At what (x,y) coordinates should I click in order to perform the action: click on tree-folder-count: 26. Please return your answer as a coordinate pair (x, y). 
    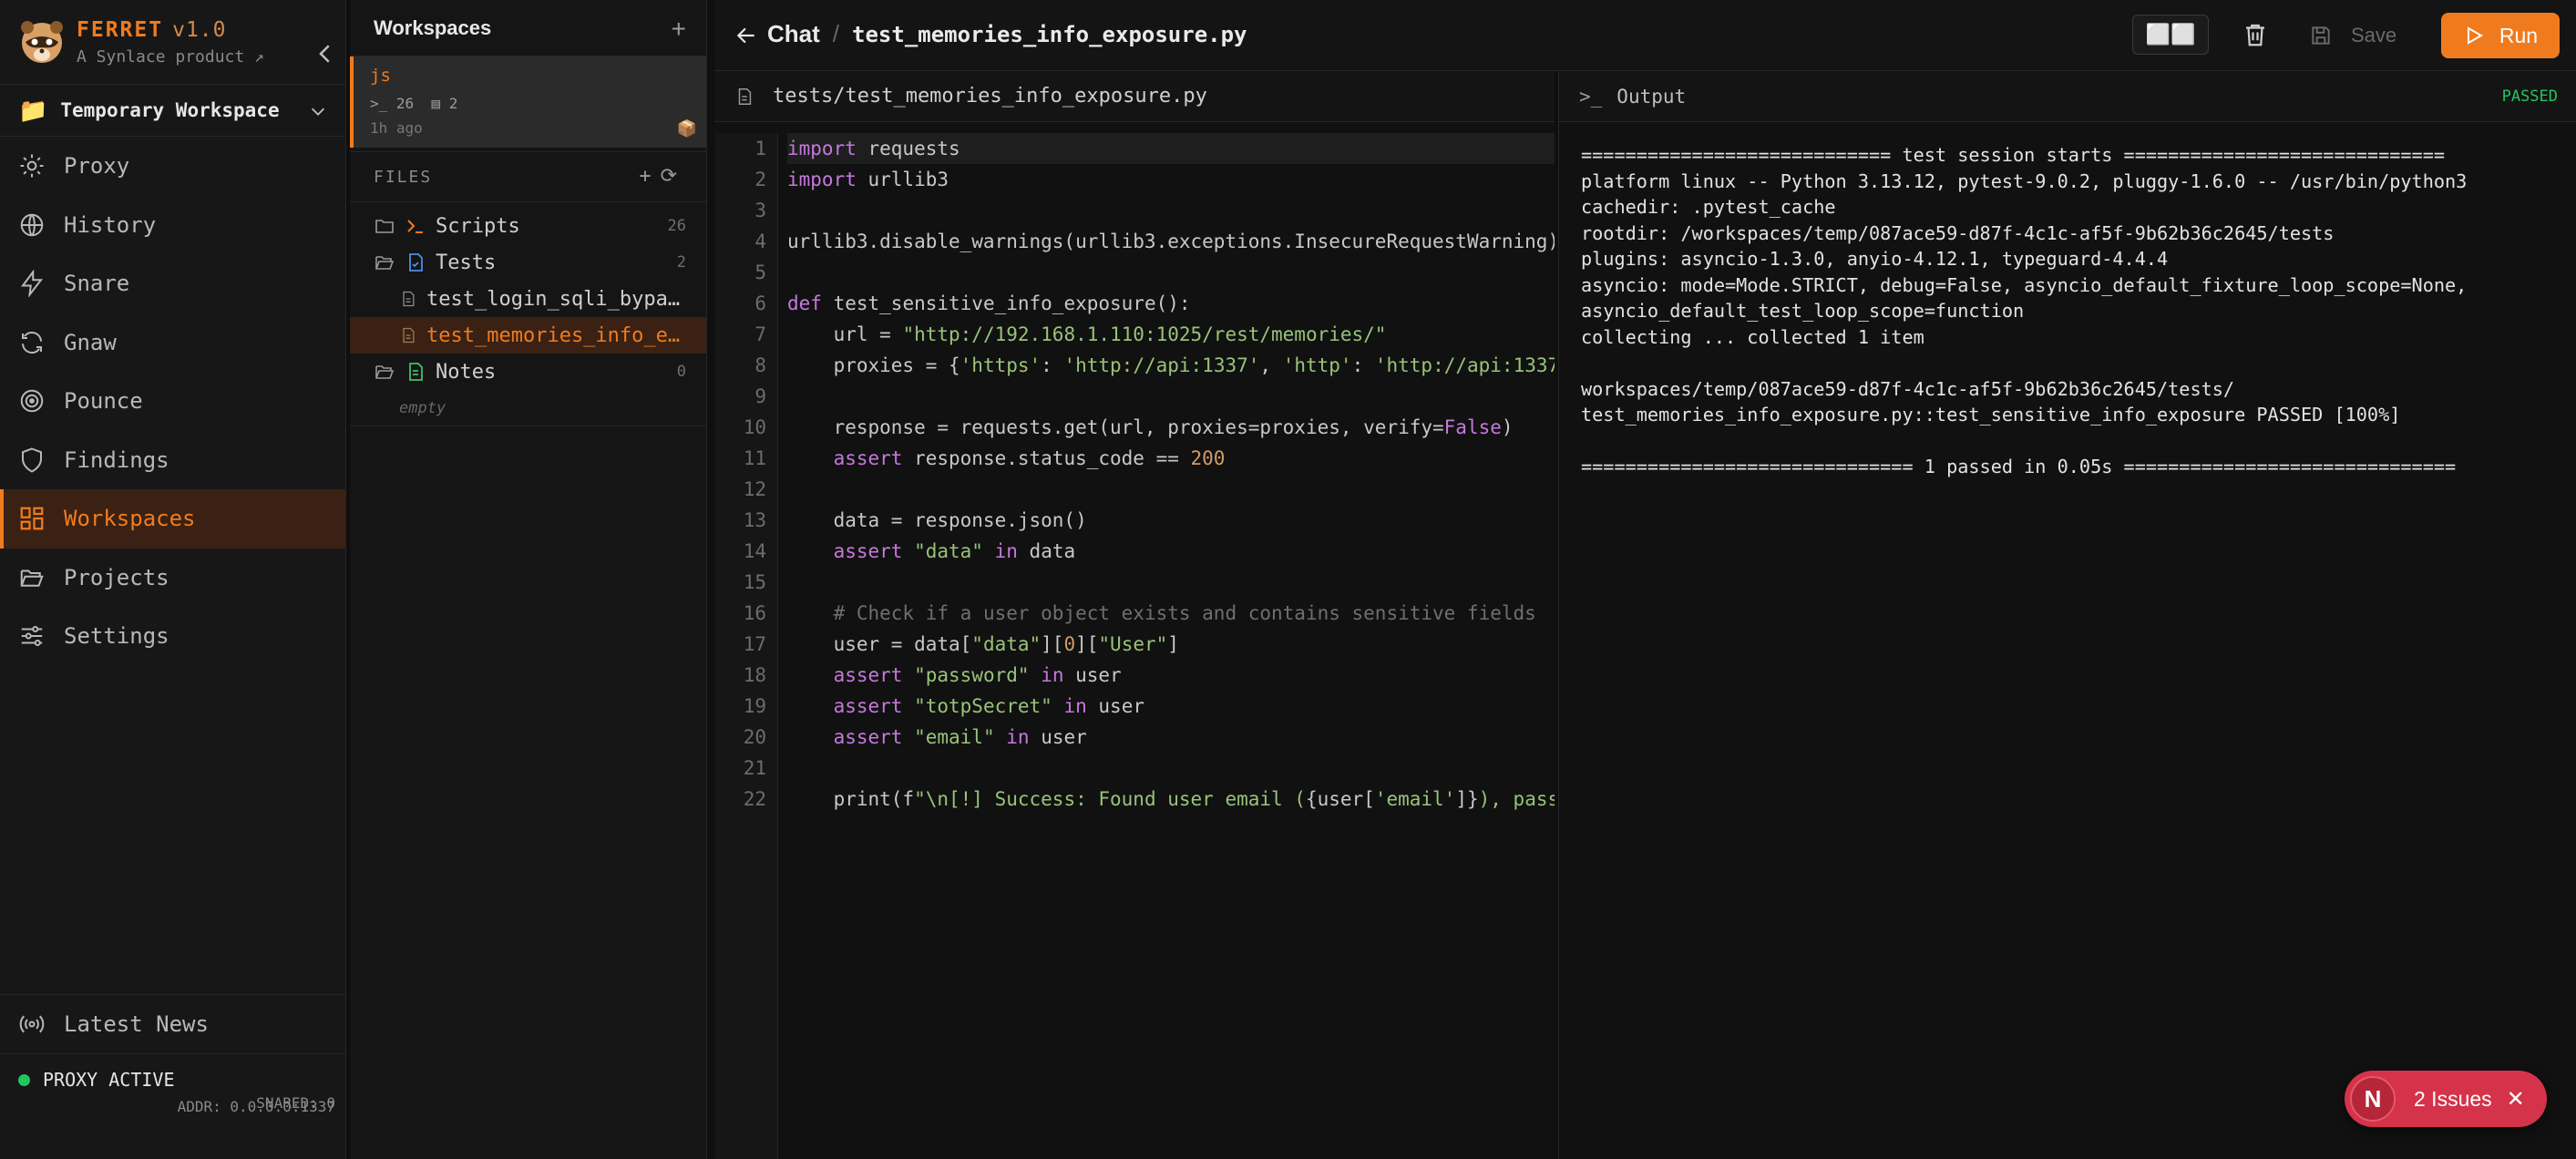
    Looking at the image, I should click on (676, 226).